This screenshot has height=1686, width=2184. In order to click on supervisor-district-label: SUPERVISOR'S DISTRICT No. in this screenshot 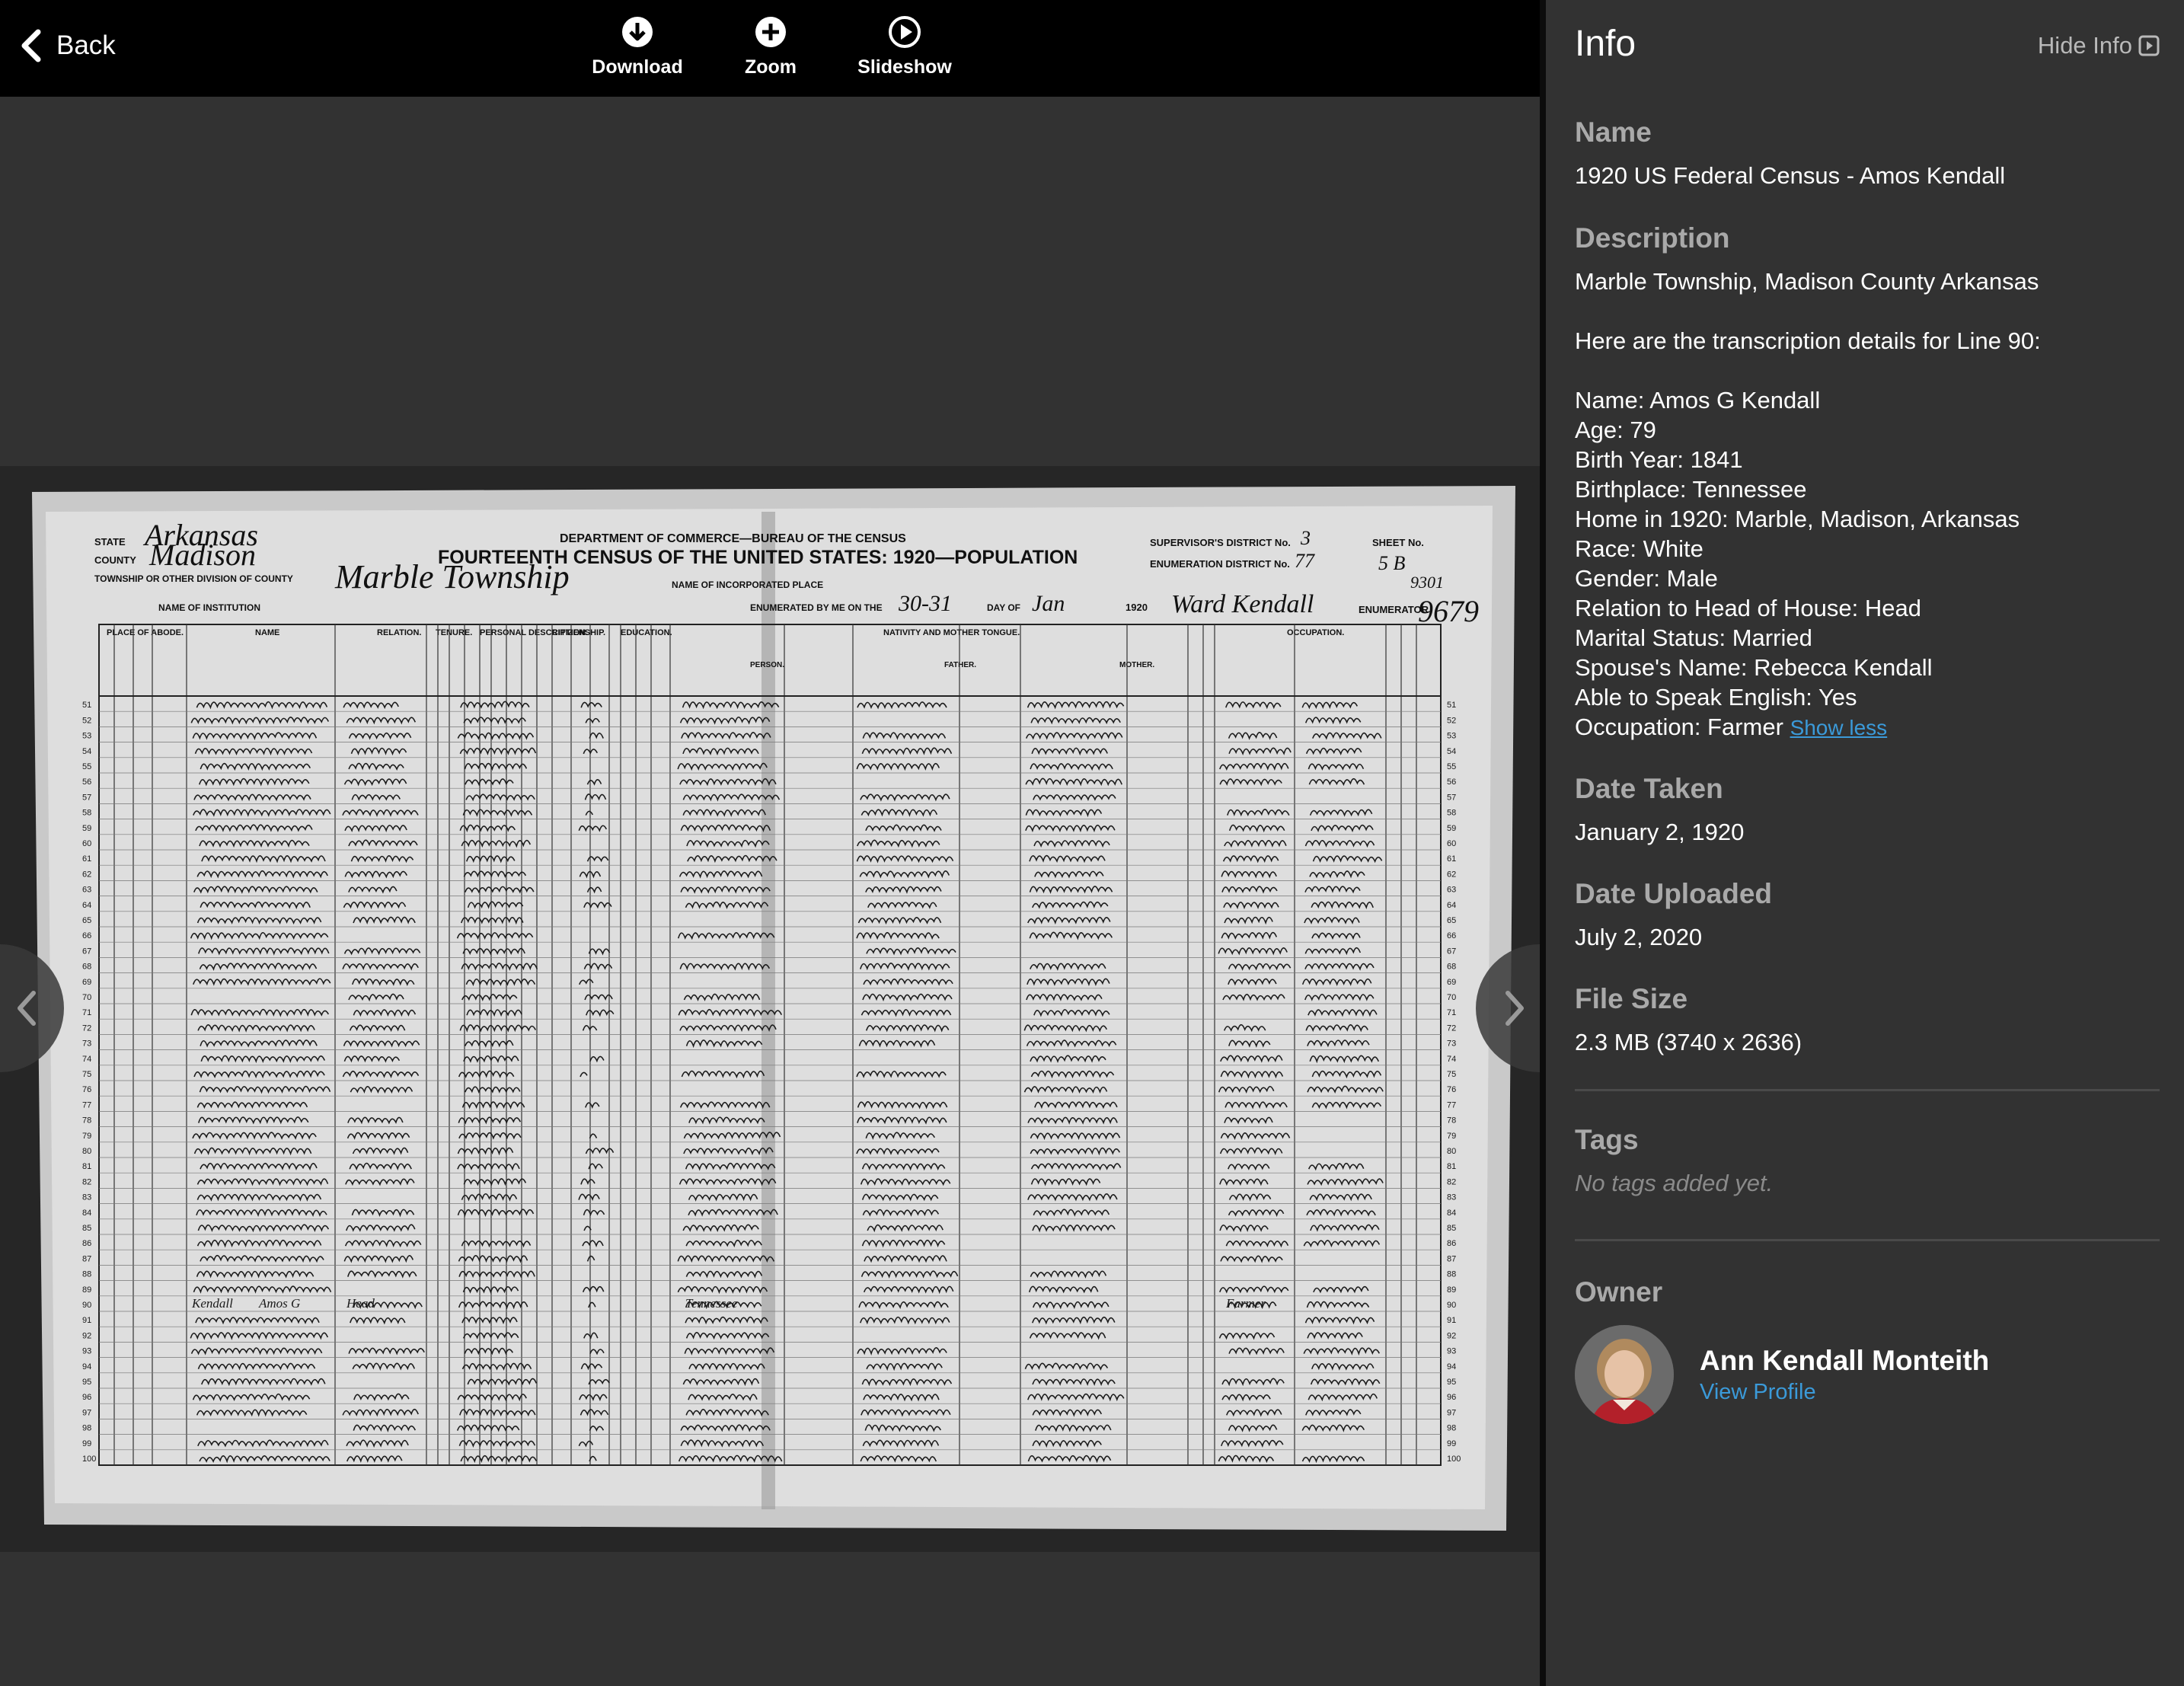, I will do `click(1220, 543)`.